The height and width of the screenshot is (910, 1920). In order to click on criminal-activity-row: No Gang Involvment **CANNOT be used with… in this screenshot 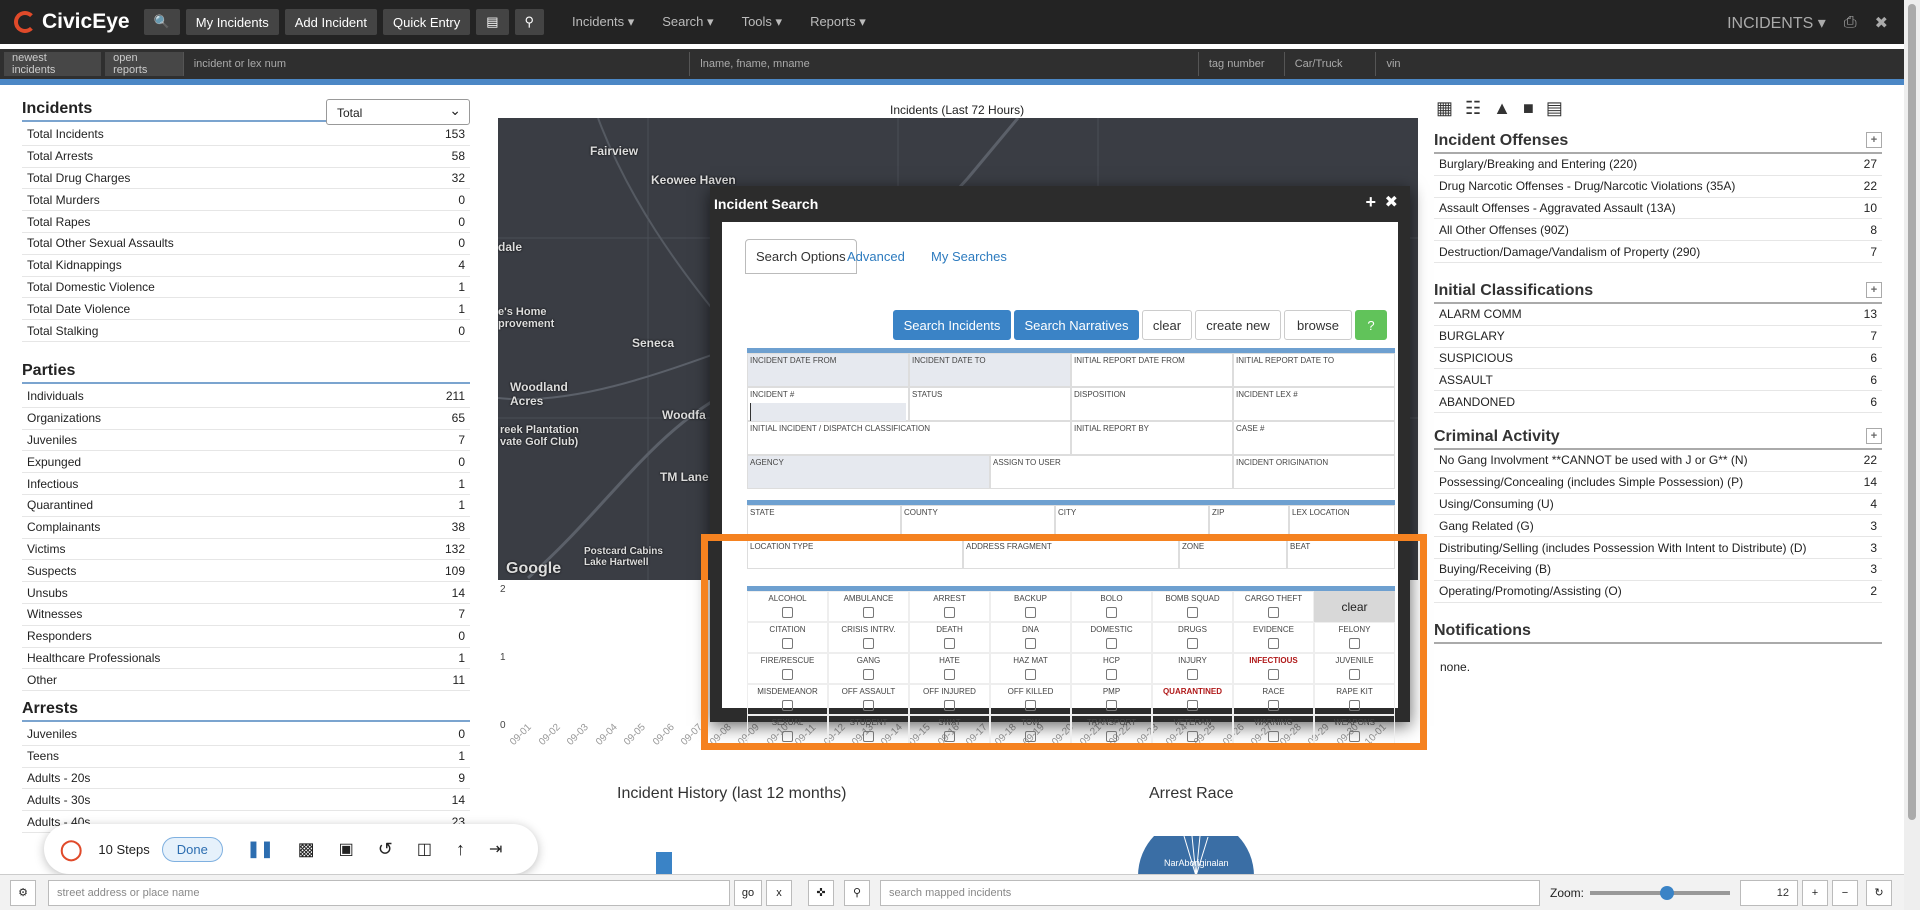, I will do `click(1658, 461)`.